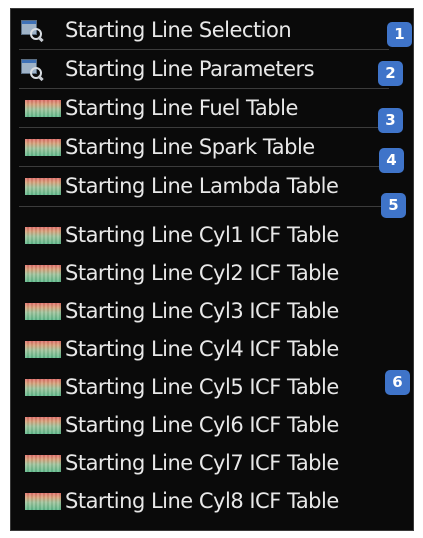  I want to click on menu-item-label: Starting Line Cyl1 ICF Table, so click(202, 235).